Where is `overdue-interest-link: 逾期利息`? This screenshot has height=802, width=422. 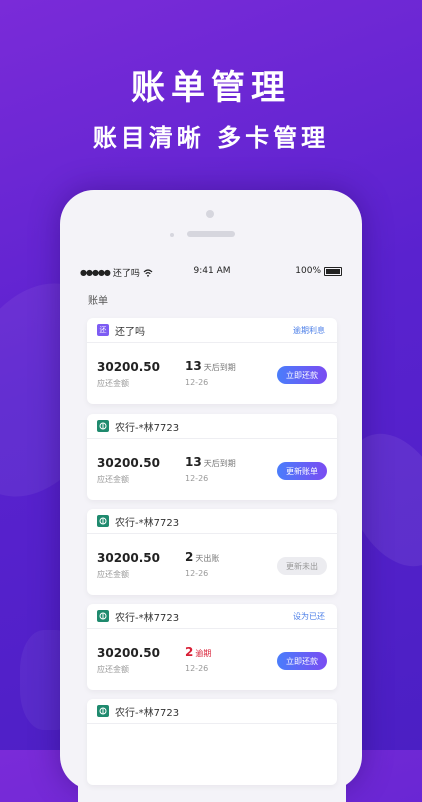 overdue-interest-link: 逾期利息 is located at coordinates (309, 330).